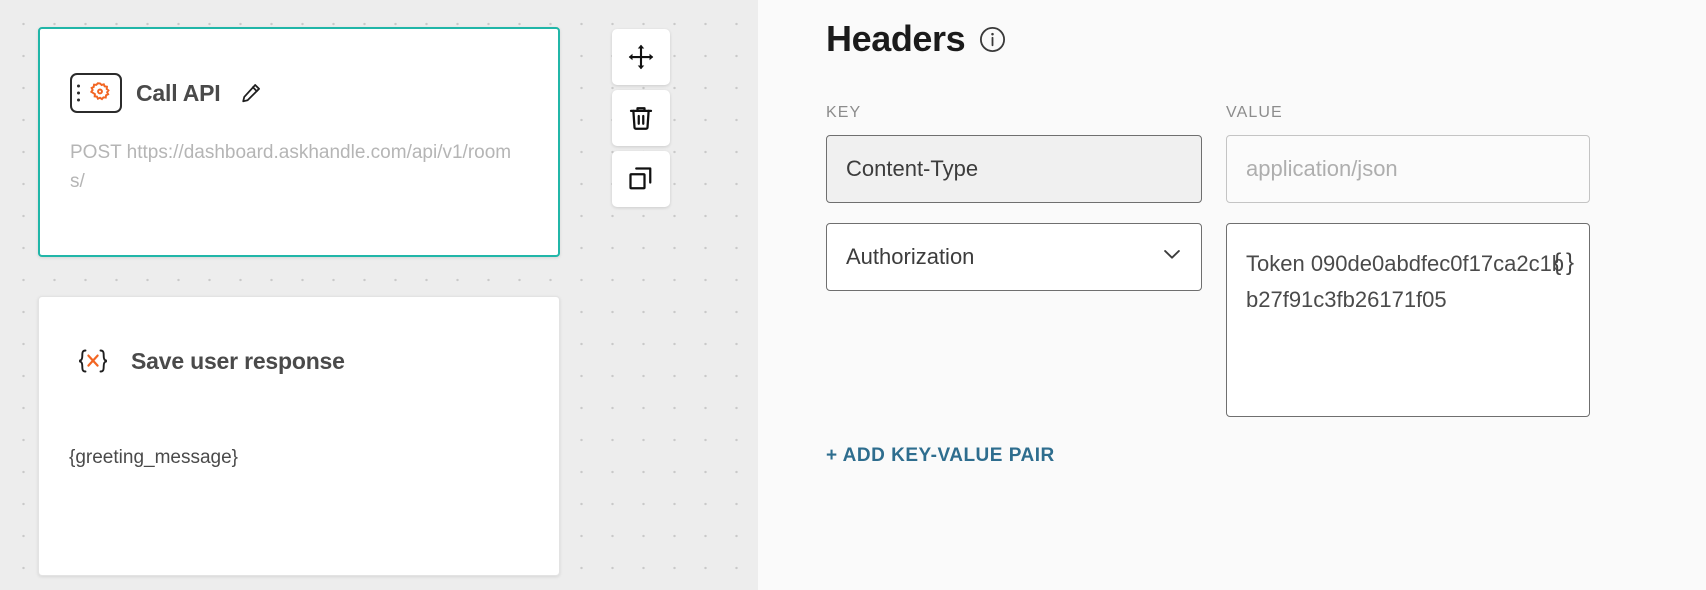 The height and width of the screenshot is (590, 1706). What do you see at coordinates (178, 92) in the screenshot?
I see `node-title: Call API` at bounding box center [178, 92].